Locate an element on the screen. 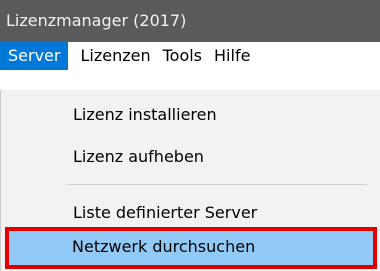 This screenshot has width=380, height=271. menu-separator is located at coordinates (217, 184).